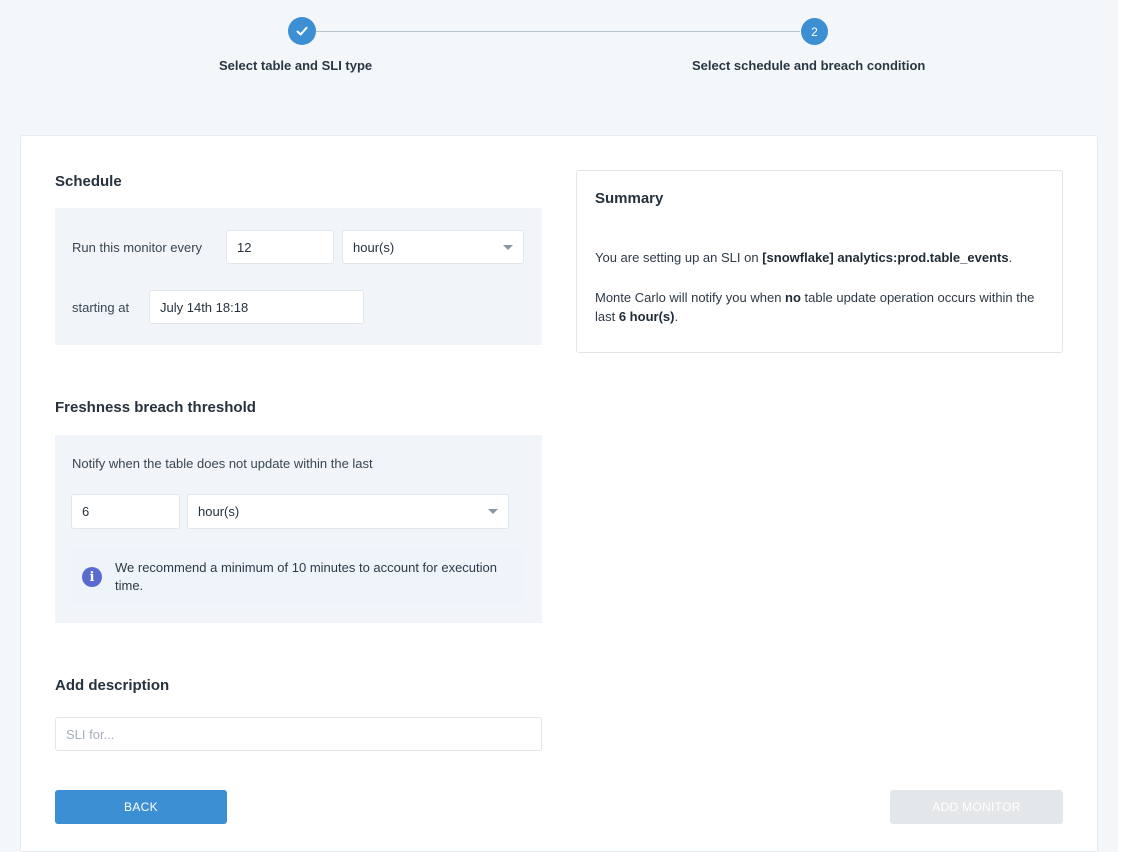  I want to click on summary-line1-prefix: You are setting up an SLI on, so click(679, 257).